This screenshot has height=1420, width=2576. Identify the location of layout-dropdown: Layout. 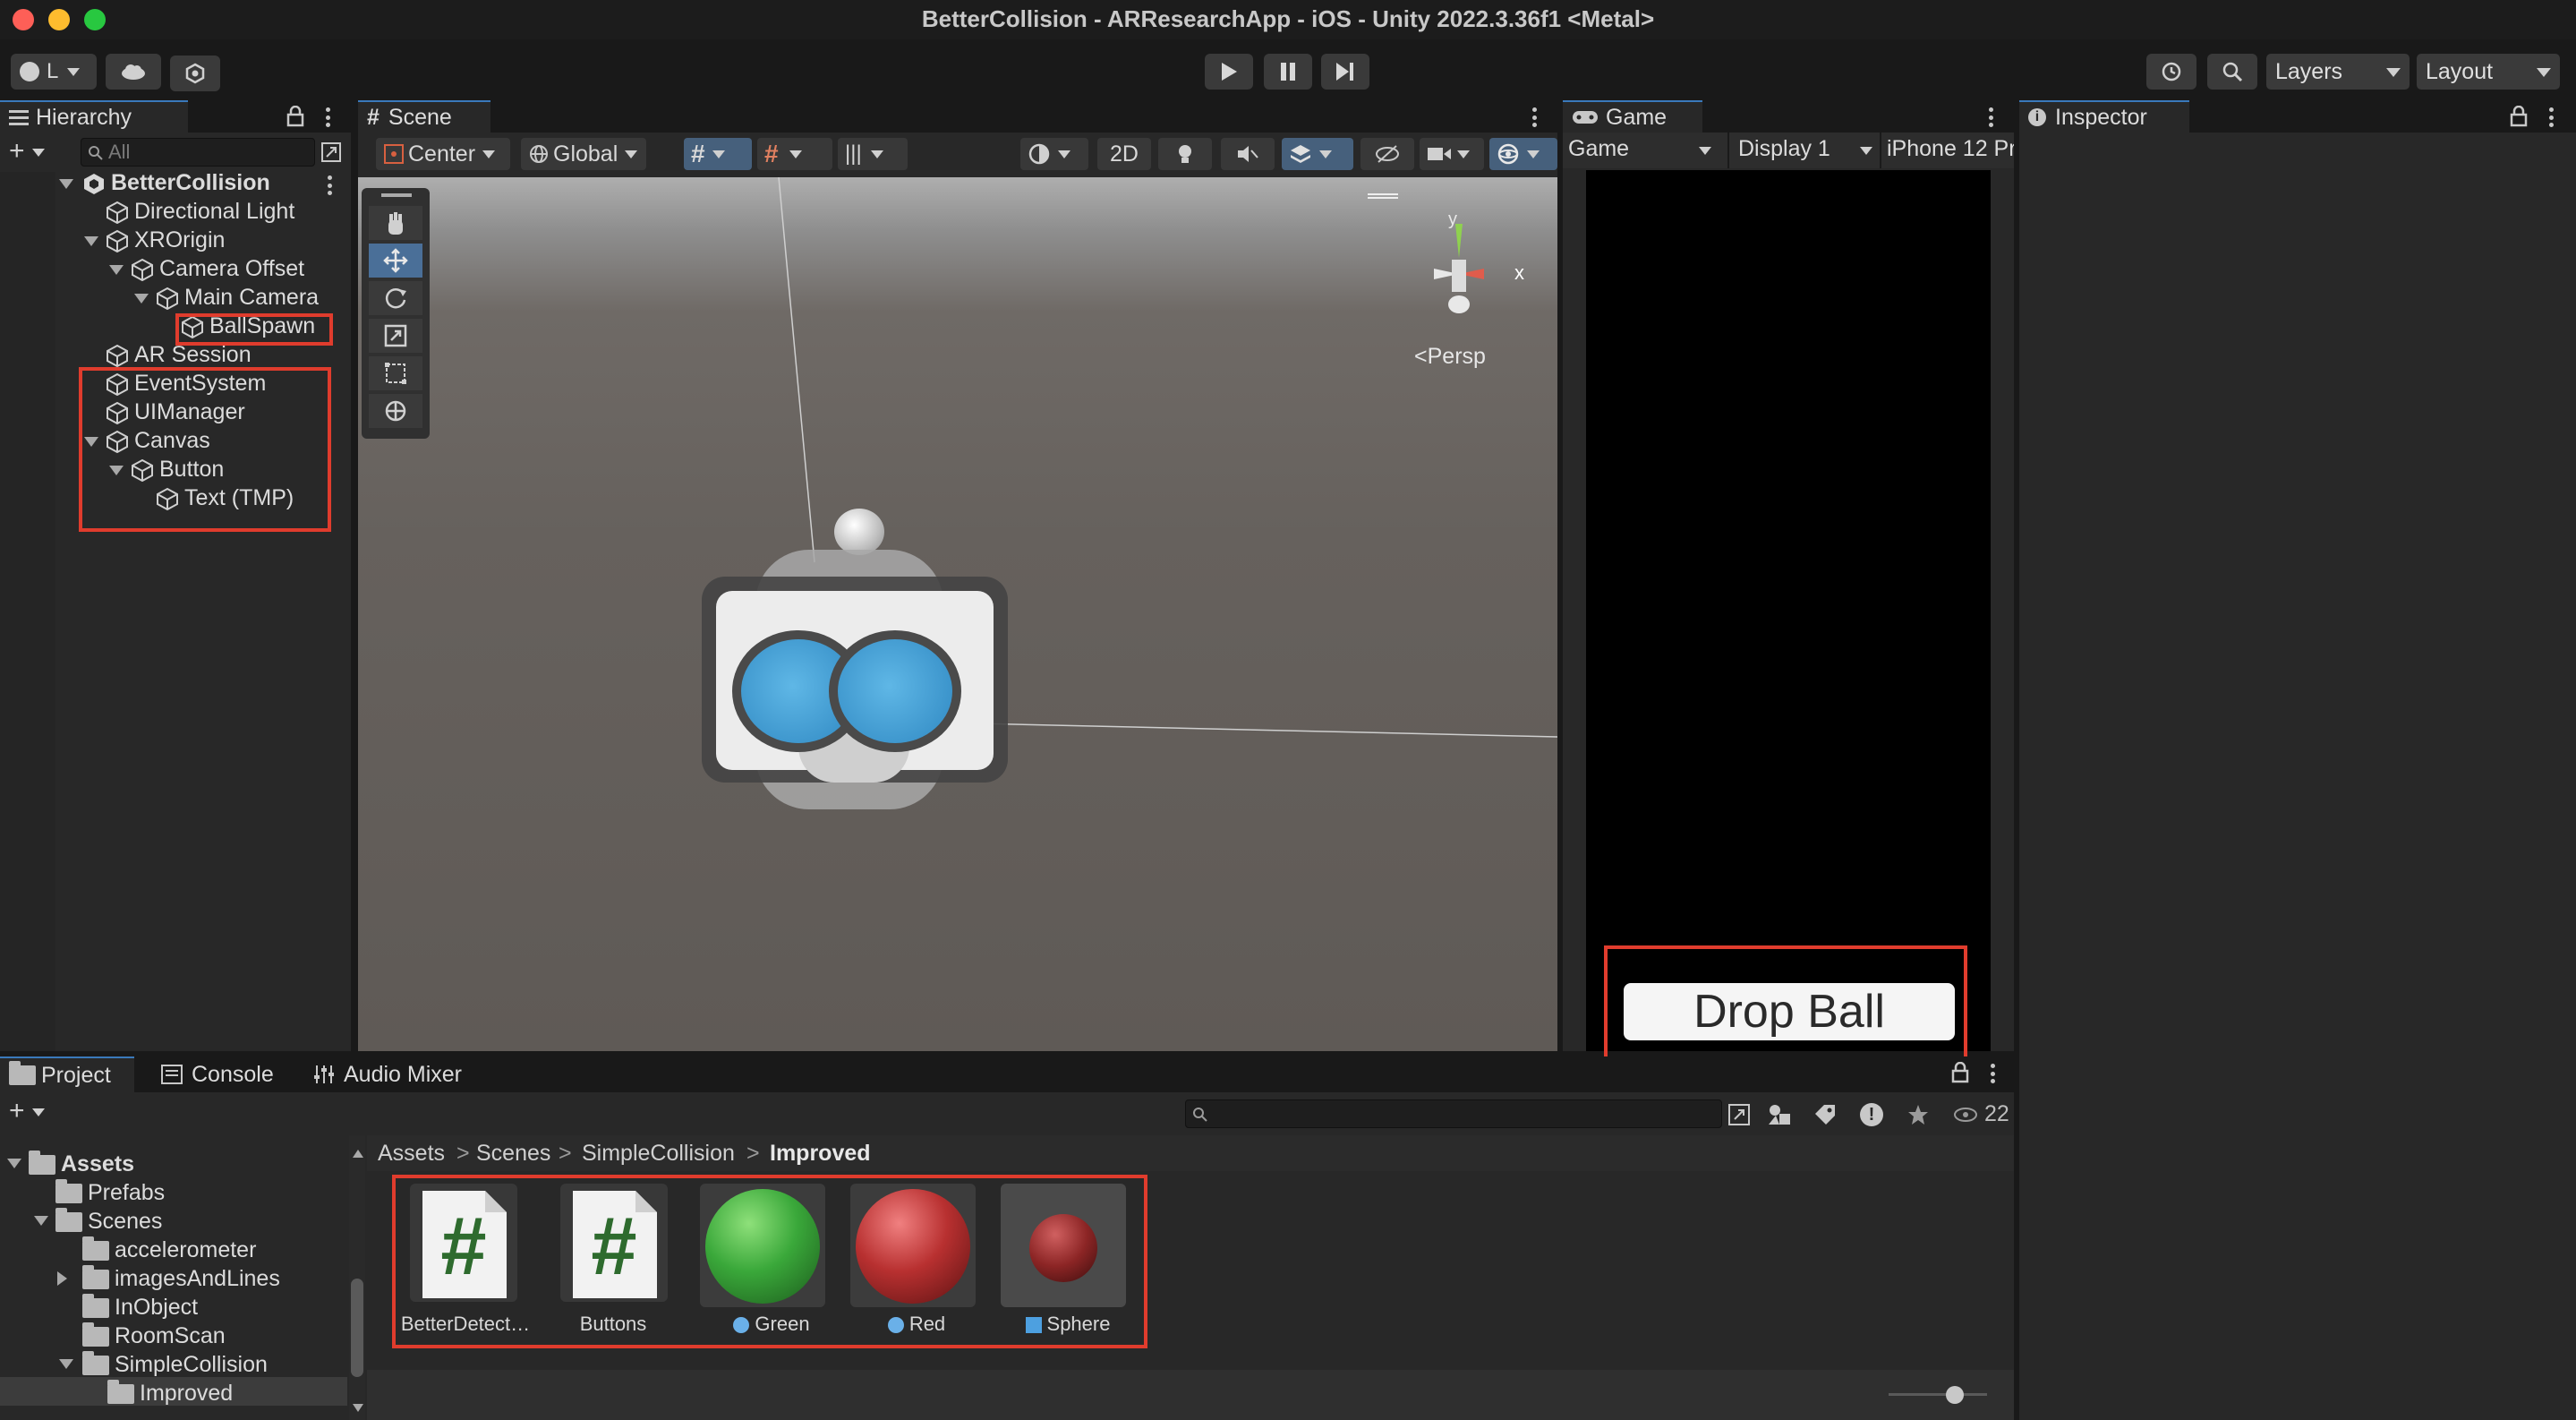
(2488, 72).